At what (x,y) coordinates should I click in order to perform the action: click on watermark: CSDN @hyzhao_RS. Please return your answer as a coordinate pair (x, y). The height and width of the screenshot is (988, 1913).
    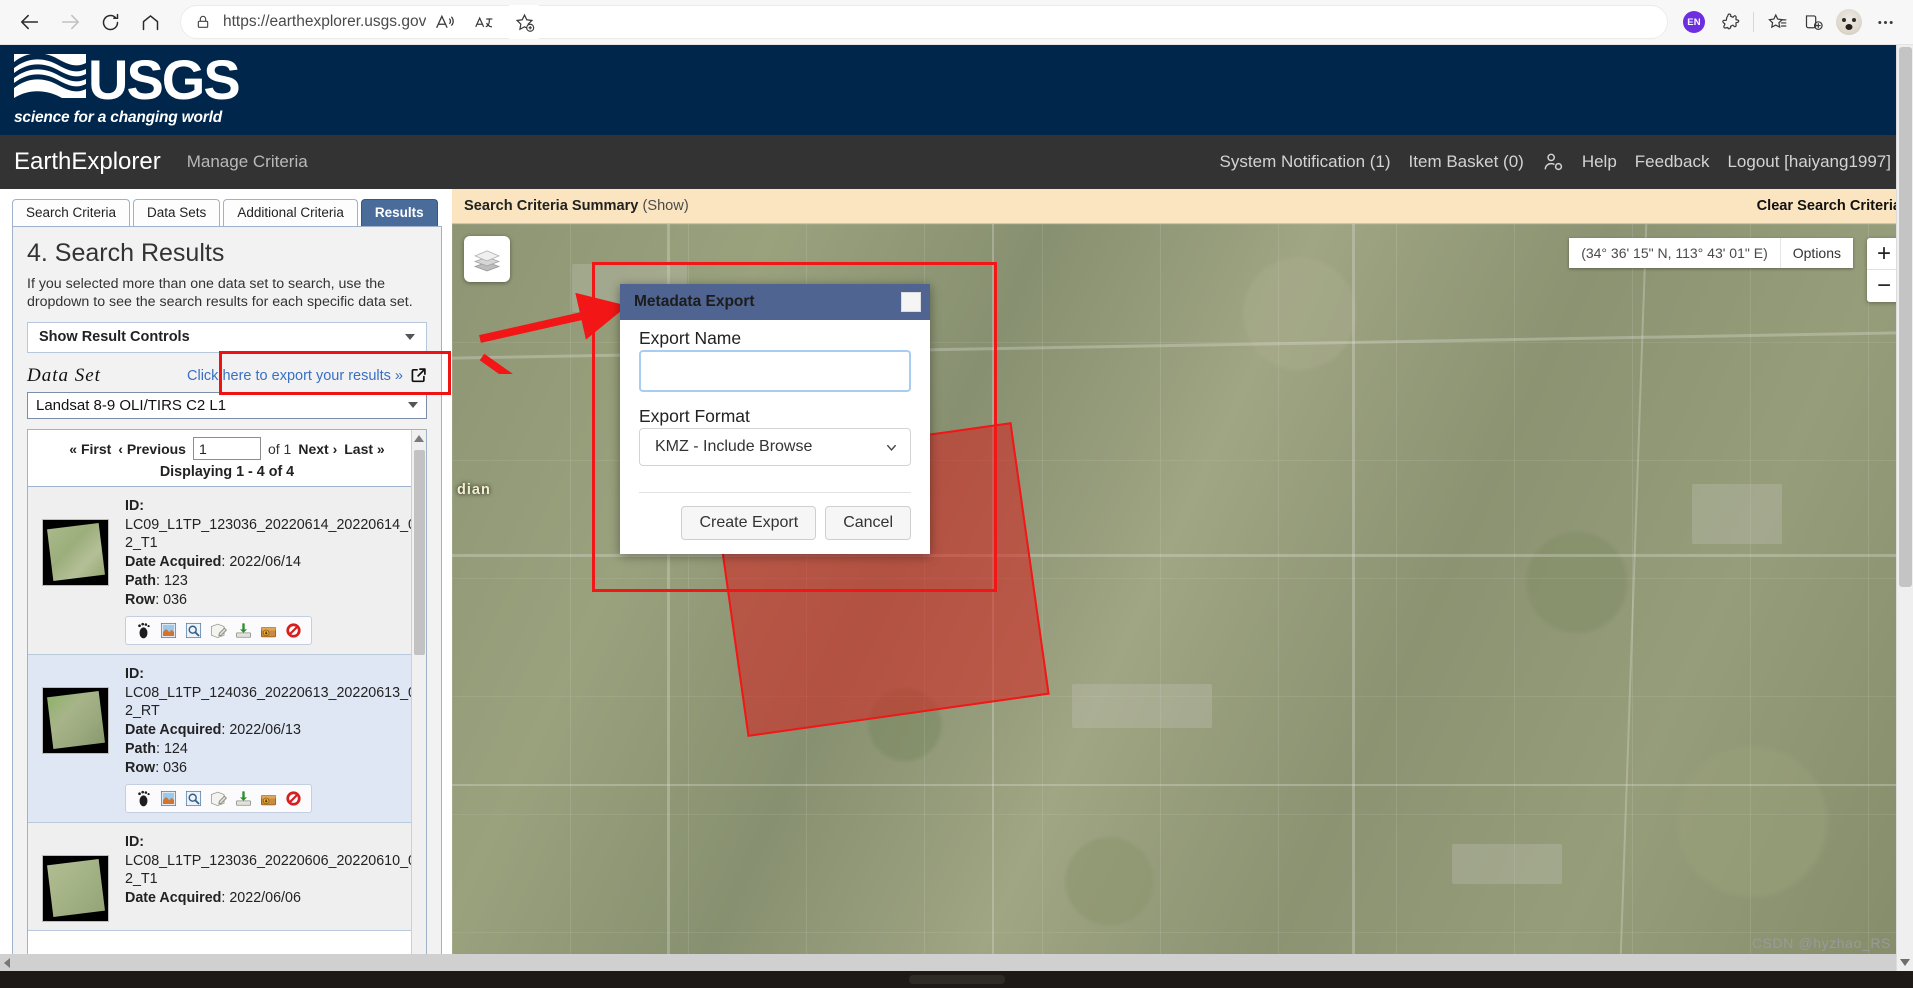
    Looking at the image, I should click on (1821, 943).